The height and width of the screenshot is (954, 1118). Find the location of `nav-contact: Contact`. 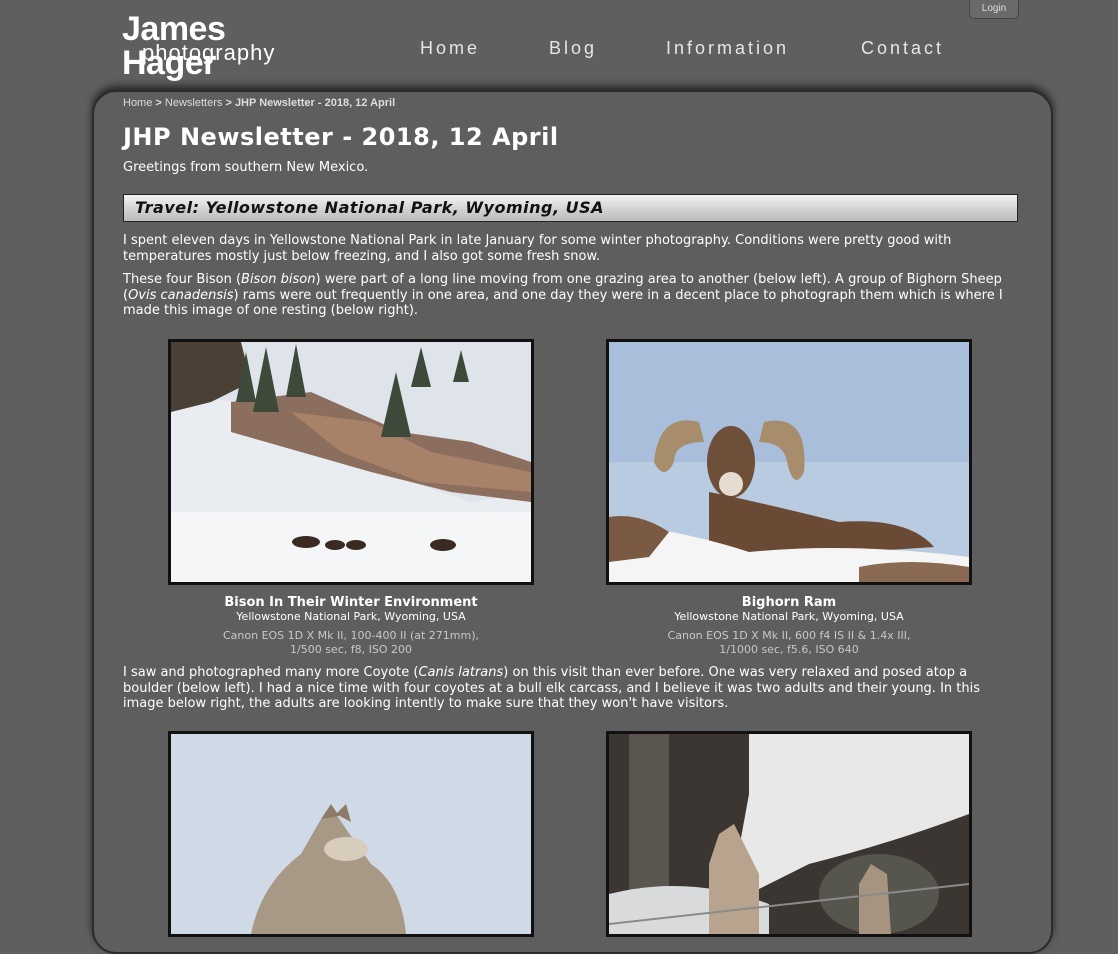

nav-contact: Contact is located at coordinates (902, 48).